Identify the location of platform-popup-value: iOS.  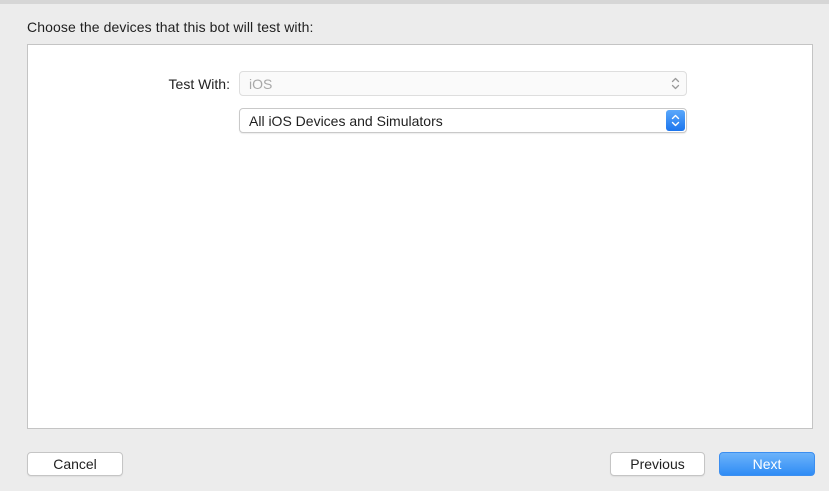
(261, 84).